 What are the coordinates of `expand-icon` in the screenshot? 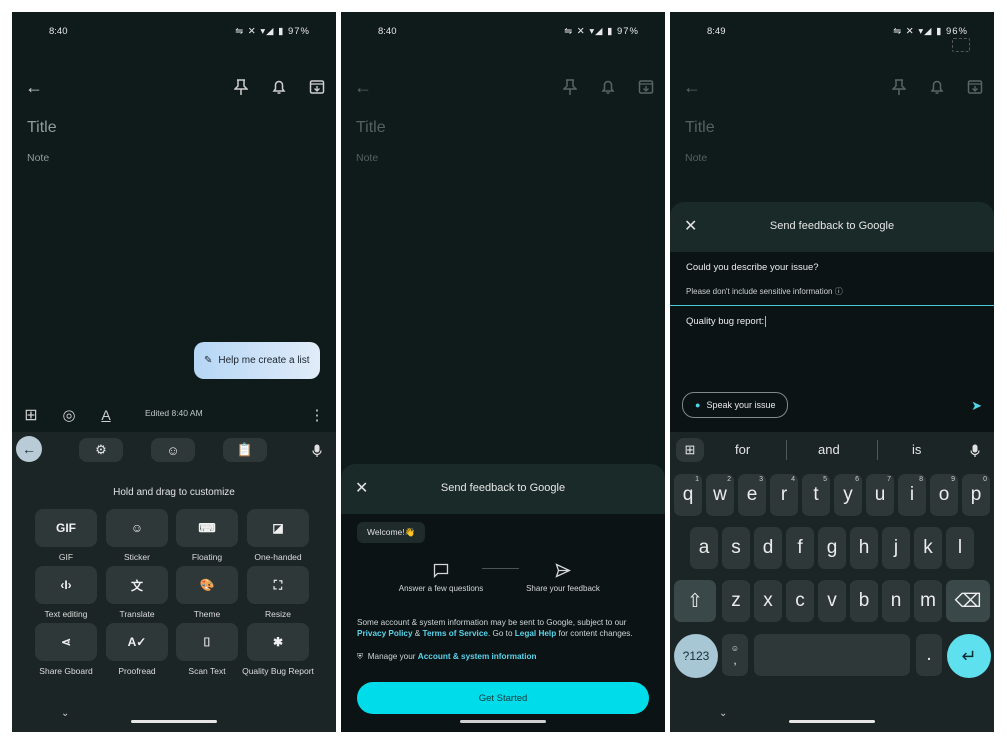 It's located at (961, 45).